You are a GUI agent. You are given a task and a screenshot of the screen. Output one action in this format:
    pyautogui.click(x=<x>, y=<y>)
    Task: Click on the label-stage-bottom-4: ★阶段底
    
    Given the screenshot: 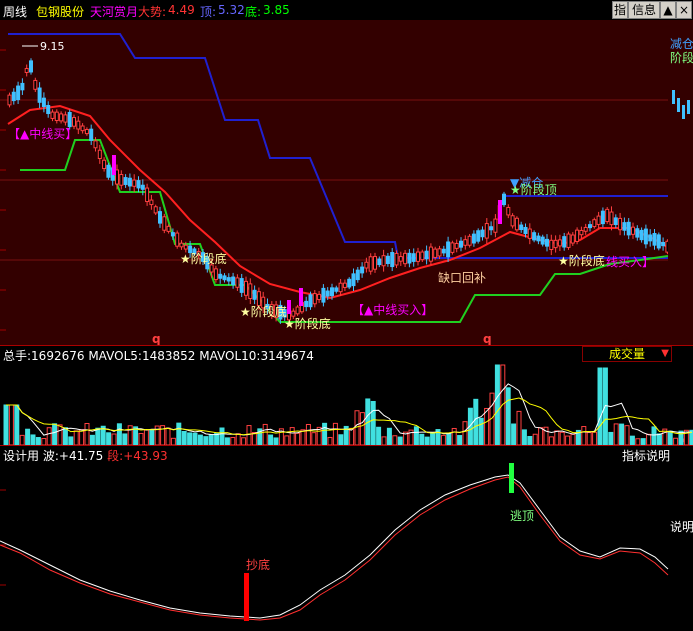 What is the action you would take?
    pyautogui.click(x=581, y=260)
    